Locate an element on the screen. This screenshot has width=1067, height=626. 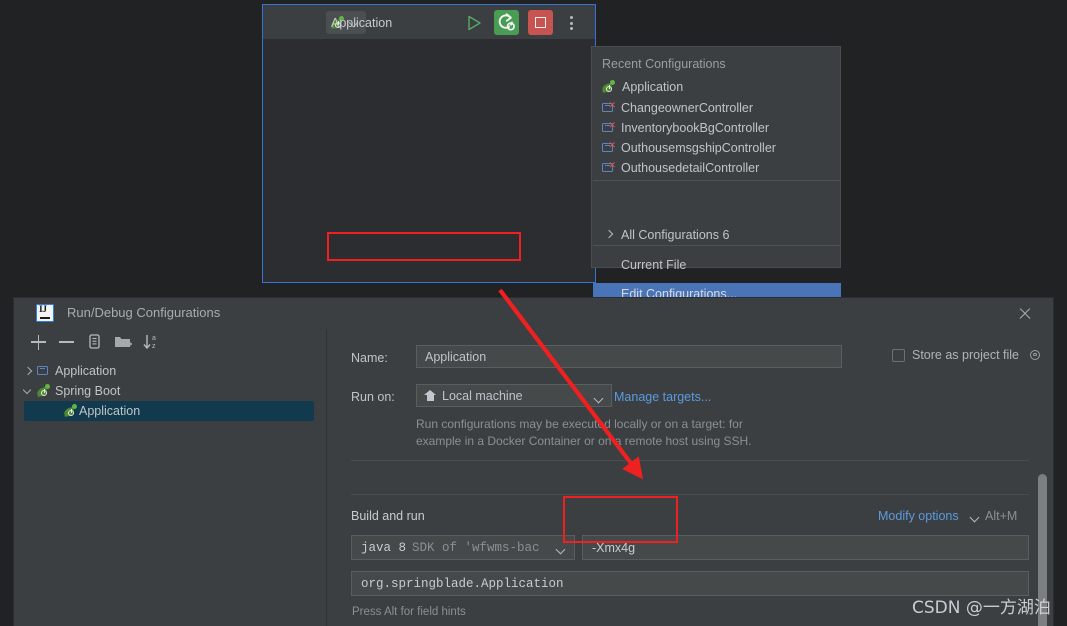
svg-text: z is located at coordinates (154, 346).